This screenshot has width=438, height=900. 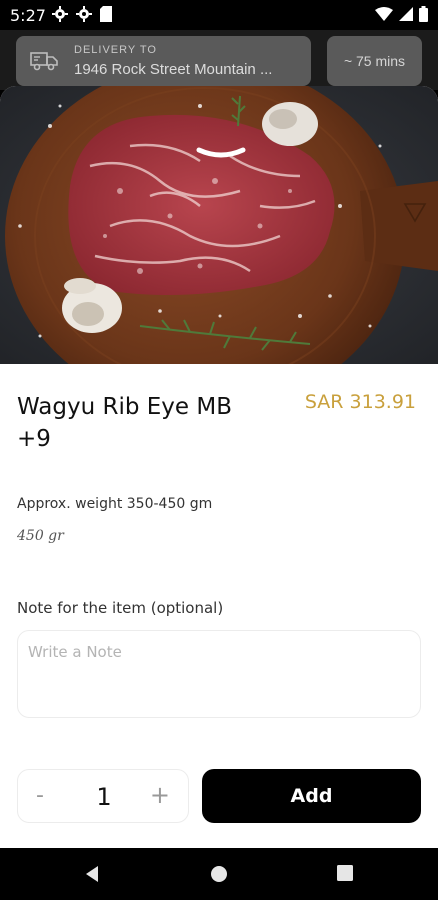 I want to click on home-icon, so click(x=219, y=874).